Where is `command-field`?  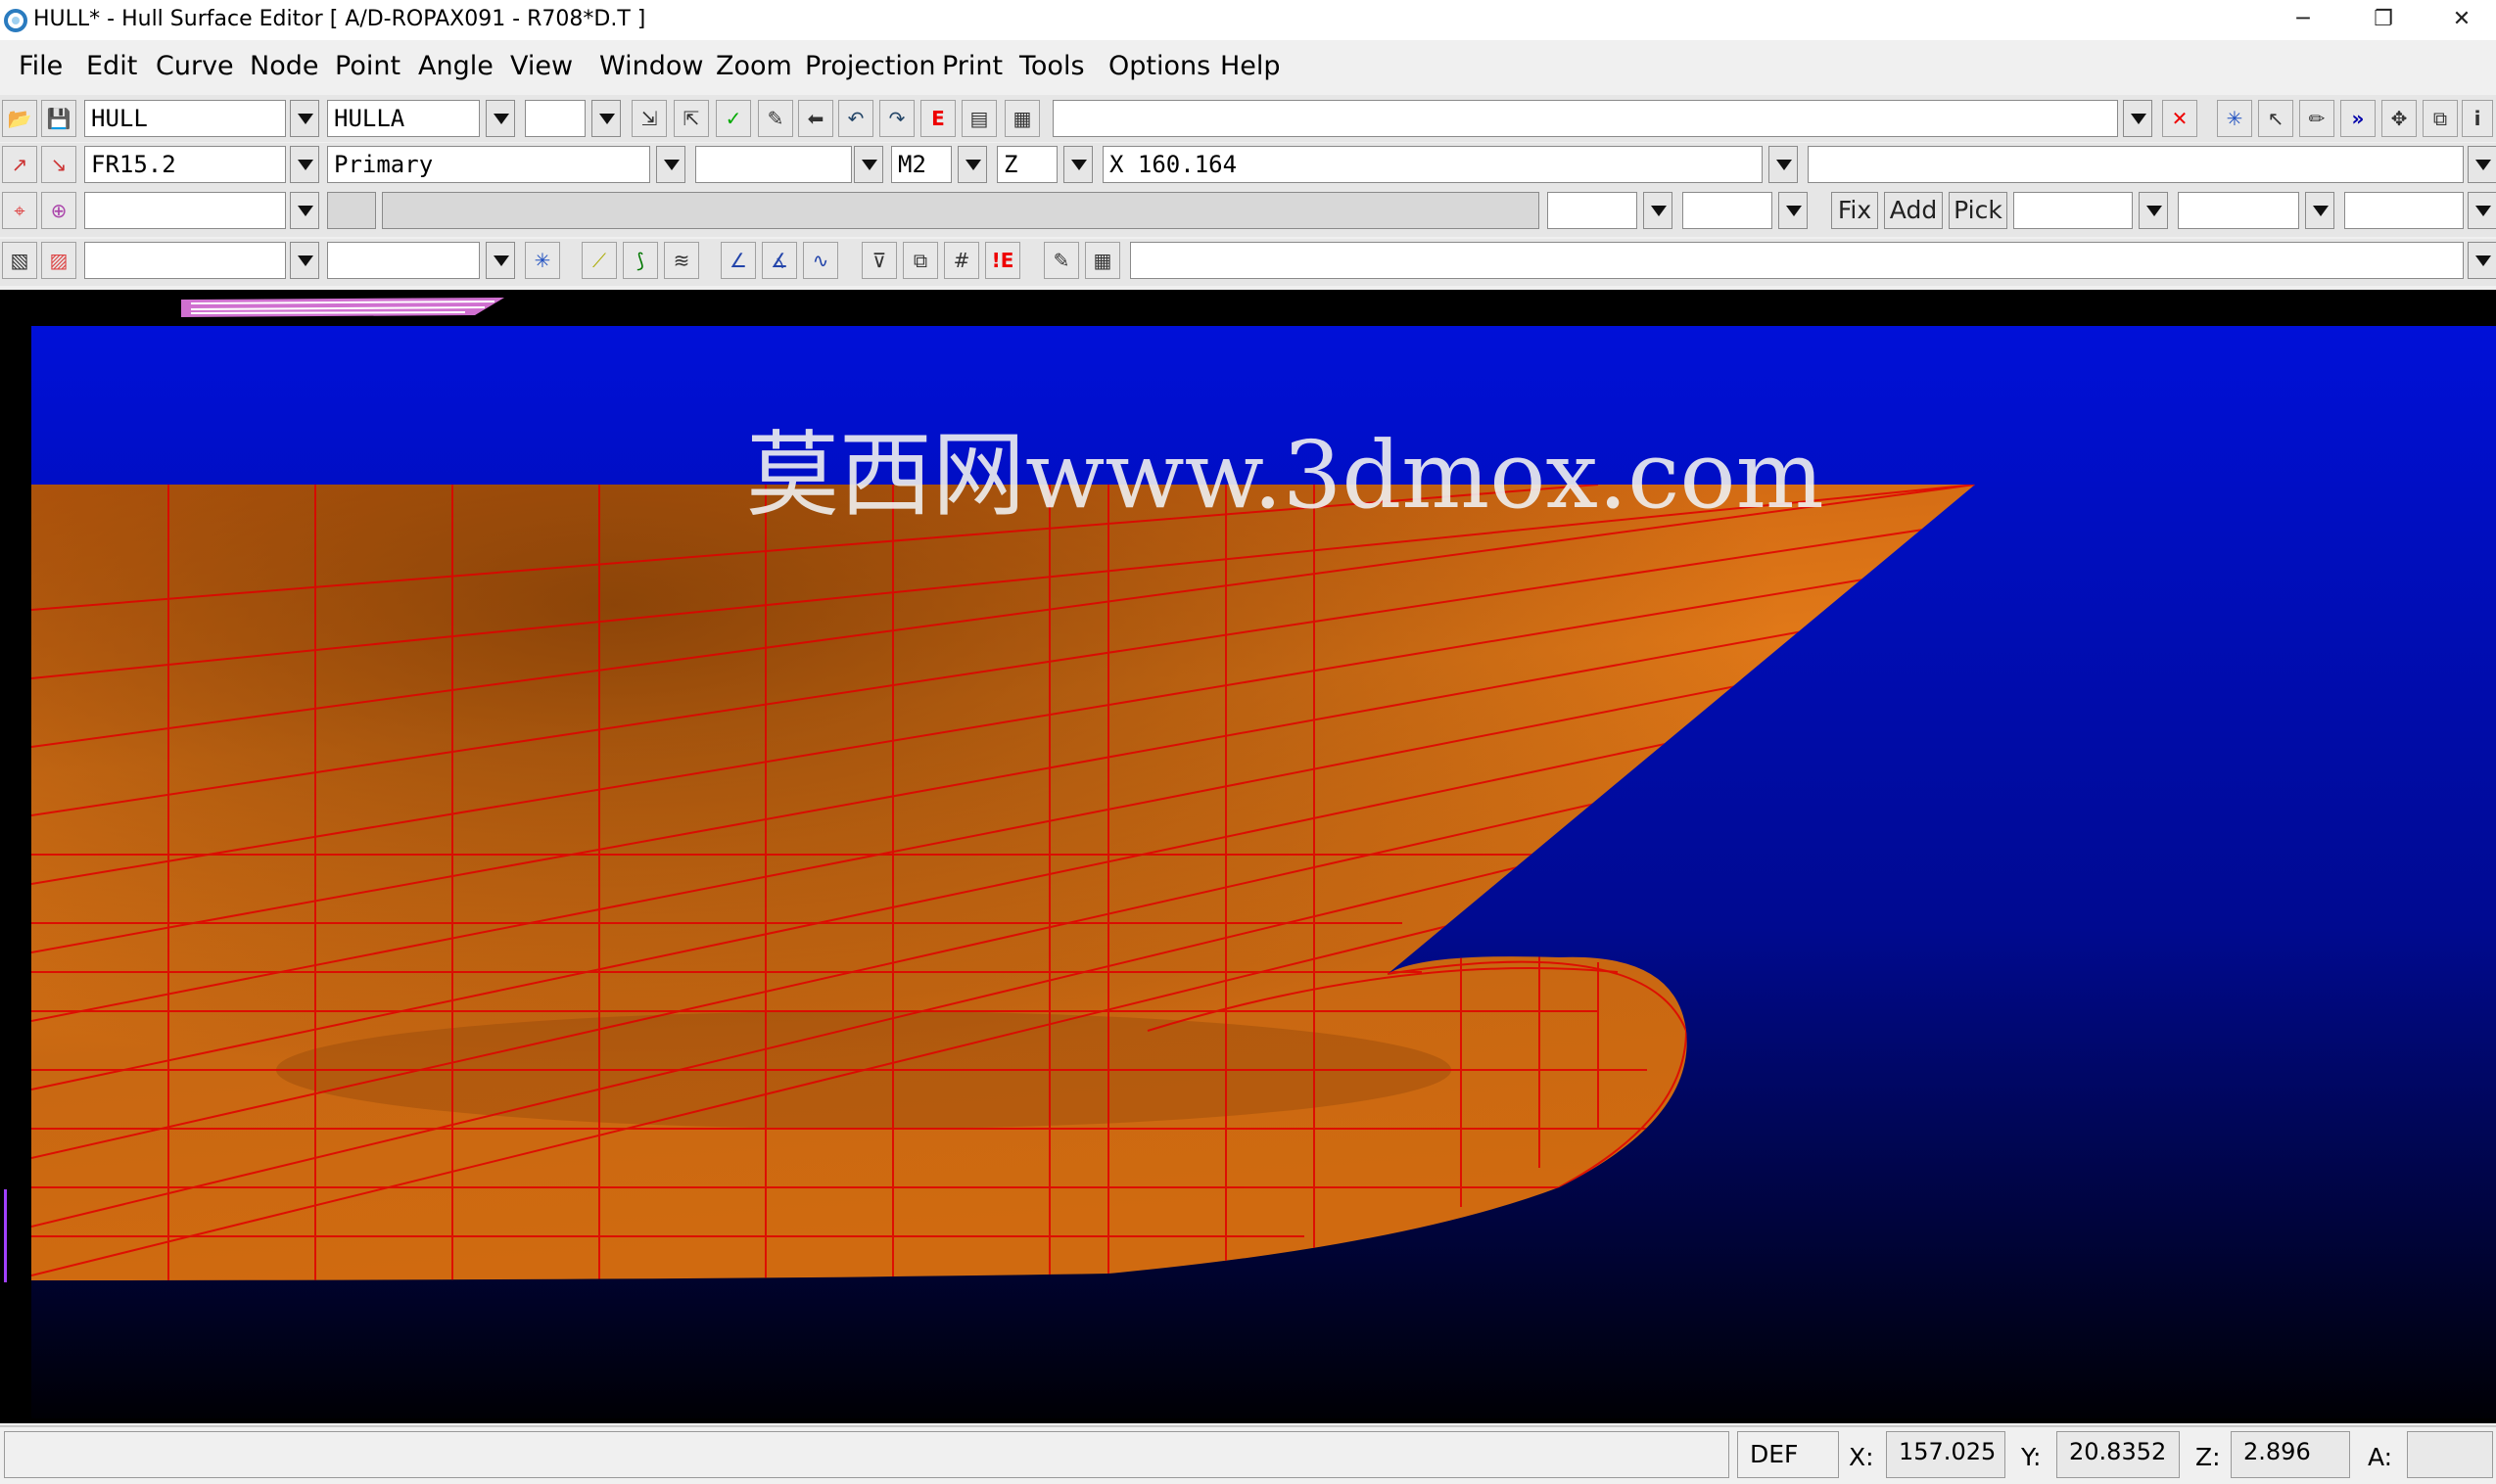 command-field is located at coordinates (1586, 118).